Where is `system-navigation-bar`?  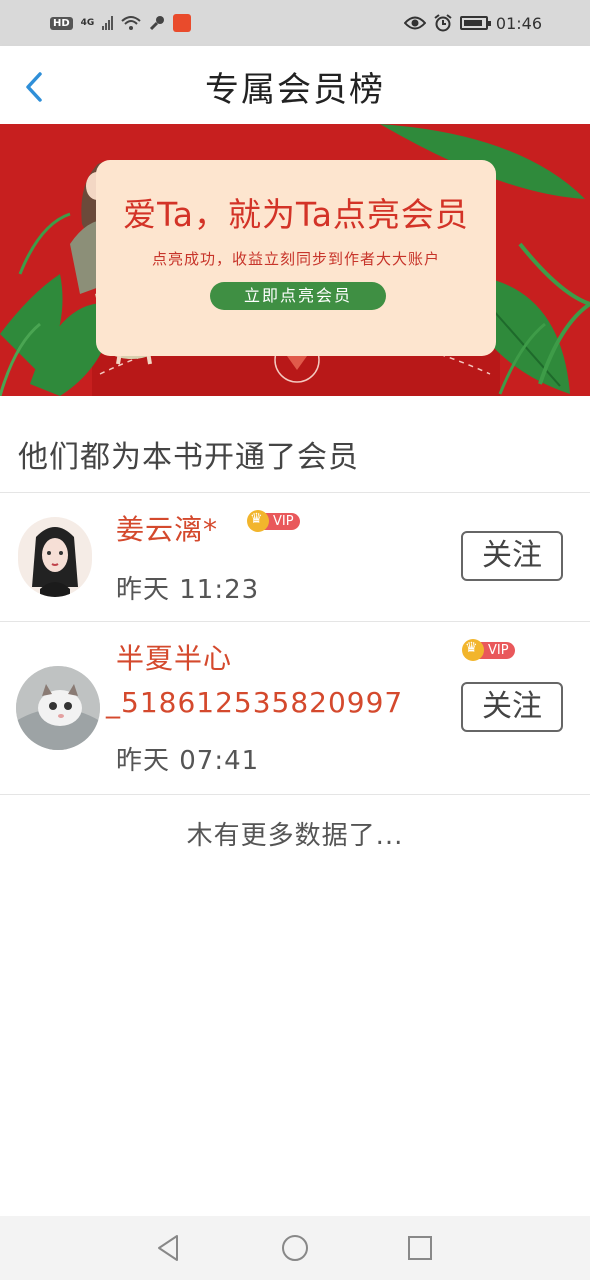 system-navigation-bar is located at coordinates (295, 1248).